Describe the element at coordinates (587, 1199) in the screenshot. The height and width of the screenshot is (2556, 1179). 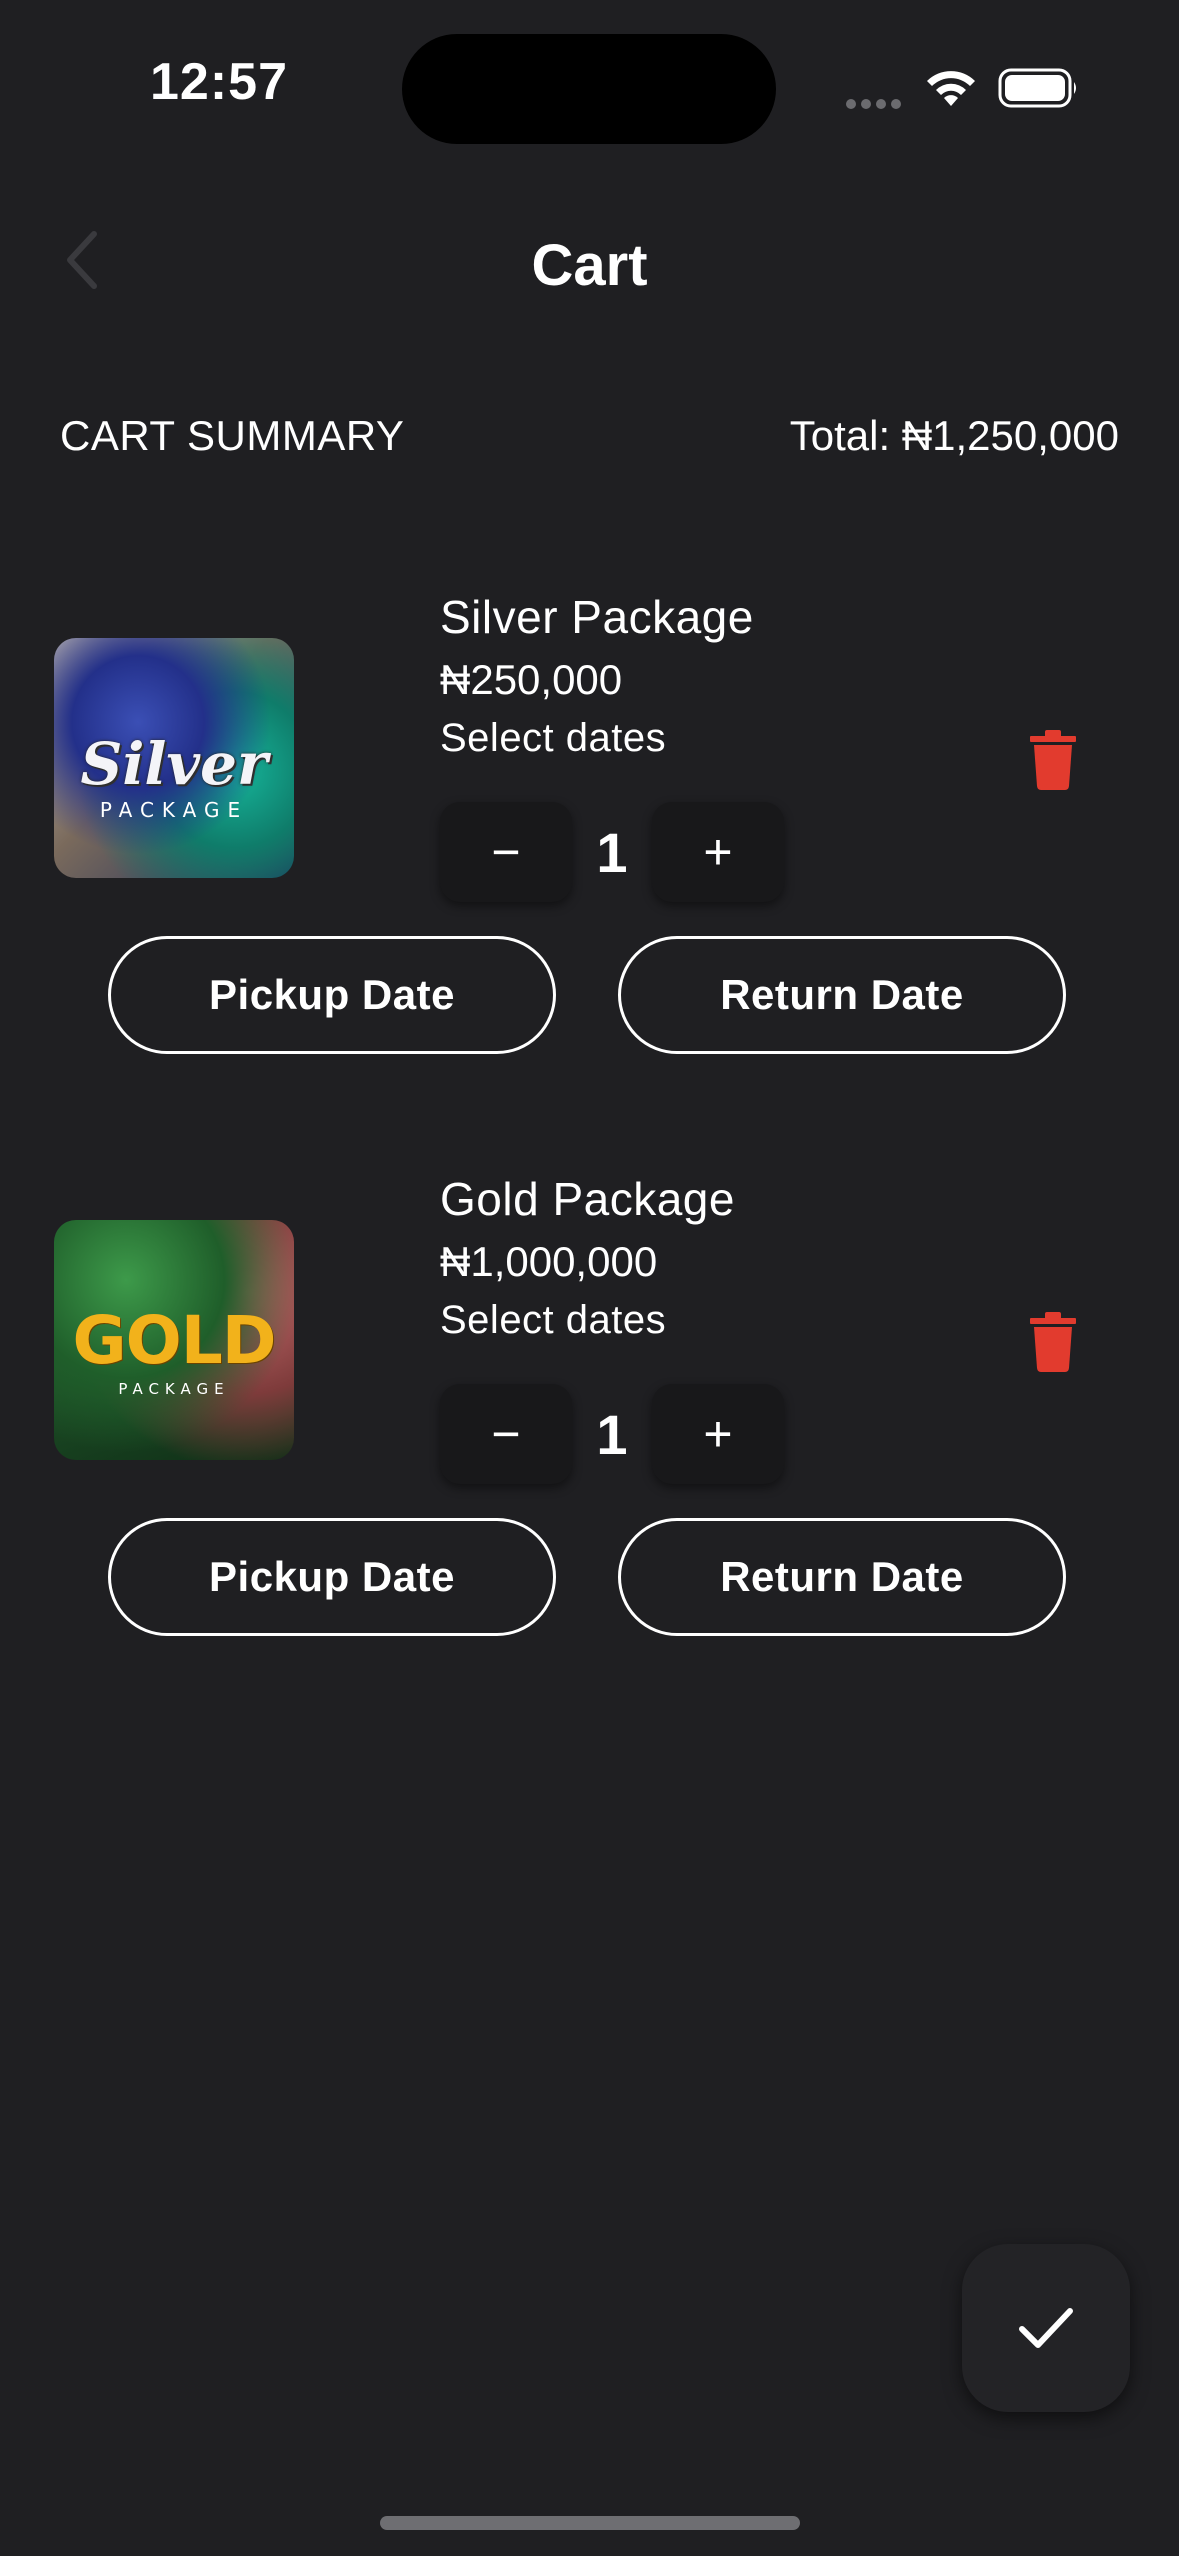
I see `item-name: Gold Package` at that location.